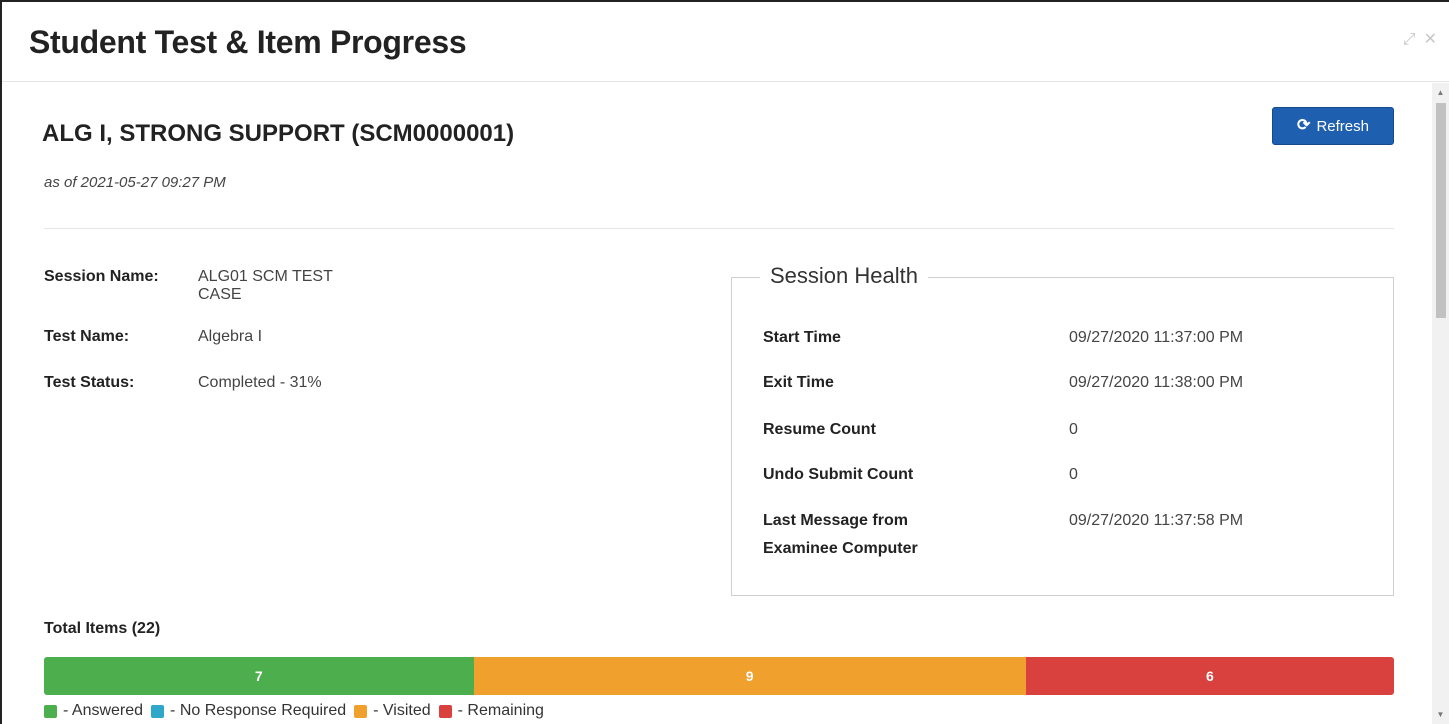 The width and height of the screenshot is (1449, 724). Describe the element at coordinates (1156, 382) in the screenshot. I see `health-value: 09/27/2020 11:38:00 PM` at that location.